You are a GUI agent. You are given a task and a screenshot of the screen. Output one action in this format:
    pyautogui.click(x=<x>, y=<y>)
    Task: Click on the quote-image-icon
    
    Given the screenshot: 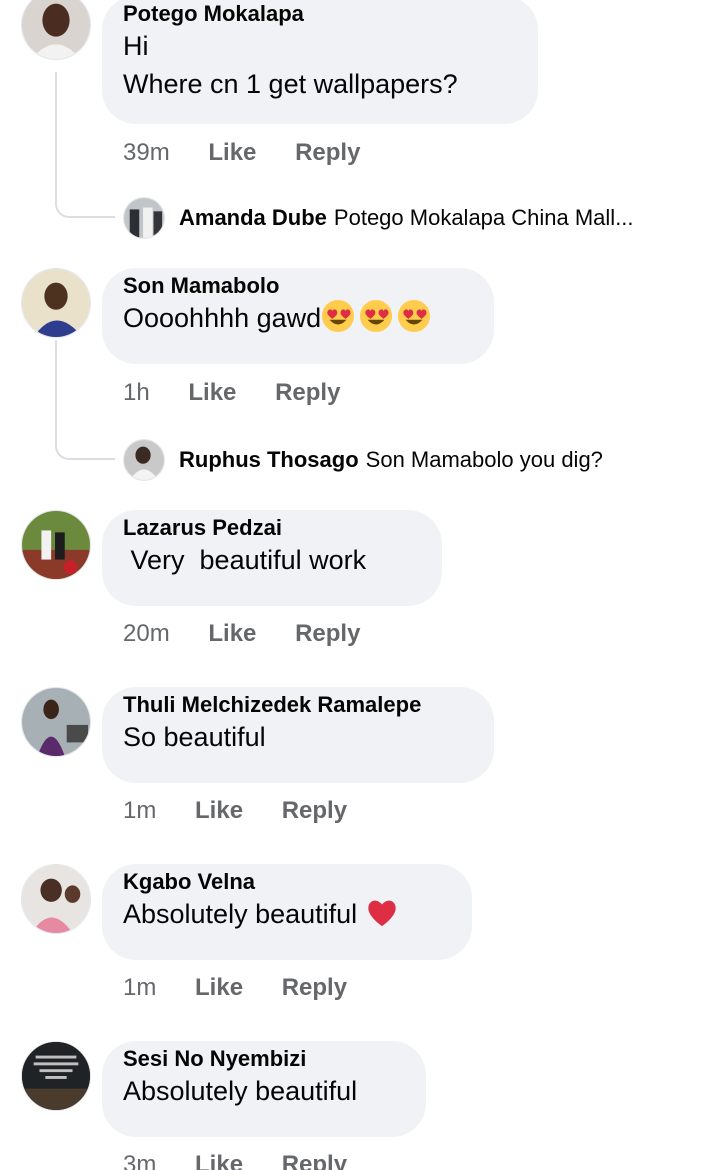 What is the action you would take?
    pyautogui.click(x=56, y=1076)
    